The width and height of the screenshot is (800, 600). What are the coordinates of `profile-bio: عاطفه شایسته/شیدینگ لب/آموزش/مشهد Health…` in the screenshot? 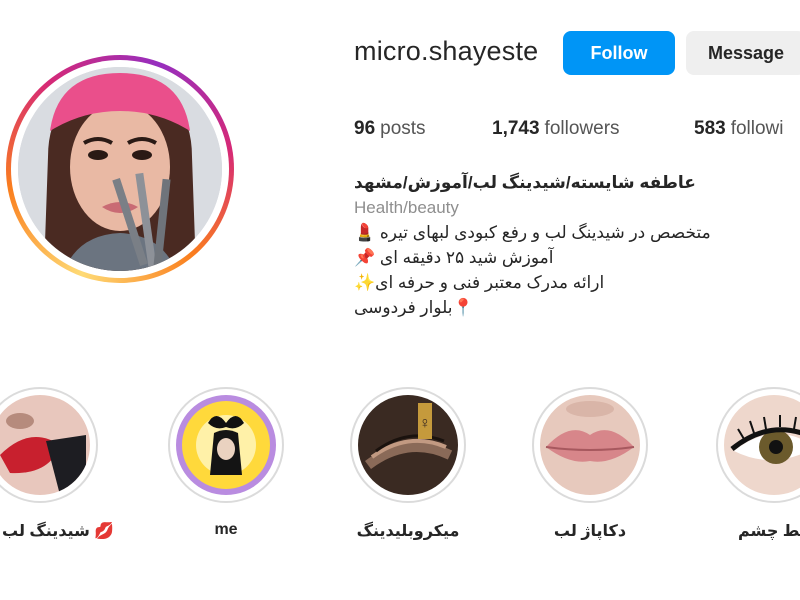 It's located at (564, 245).